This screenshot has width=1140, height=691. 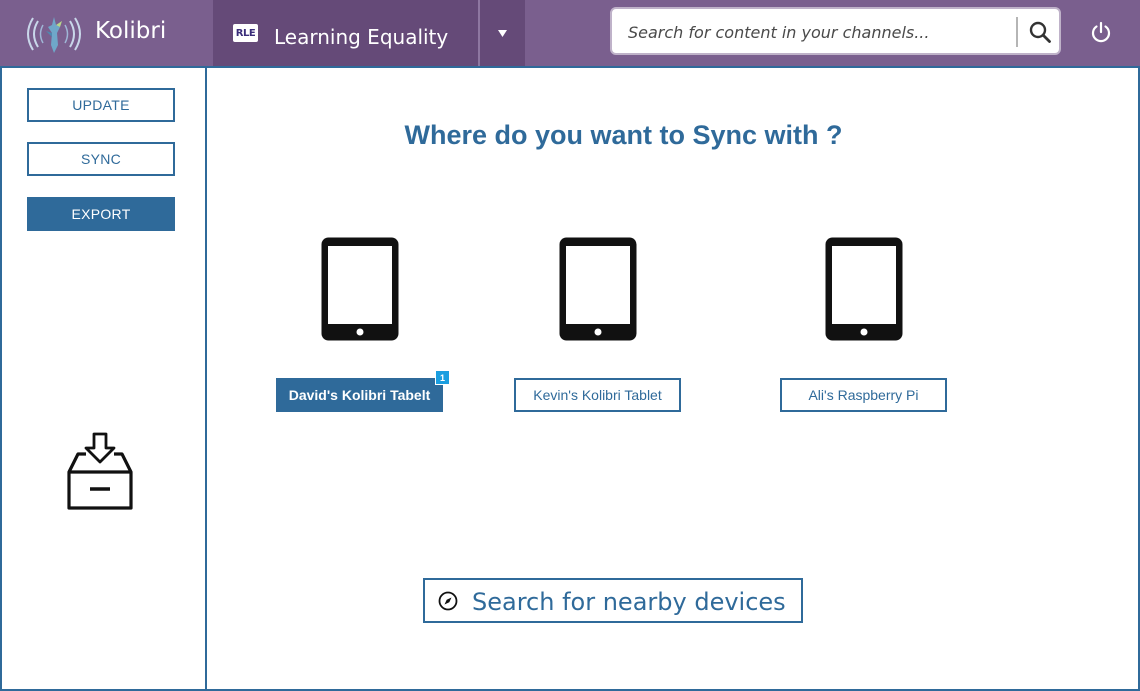 I want to click on update-button: UPDATE, so click(x=101, y=105).